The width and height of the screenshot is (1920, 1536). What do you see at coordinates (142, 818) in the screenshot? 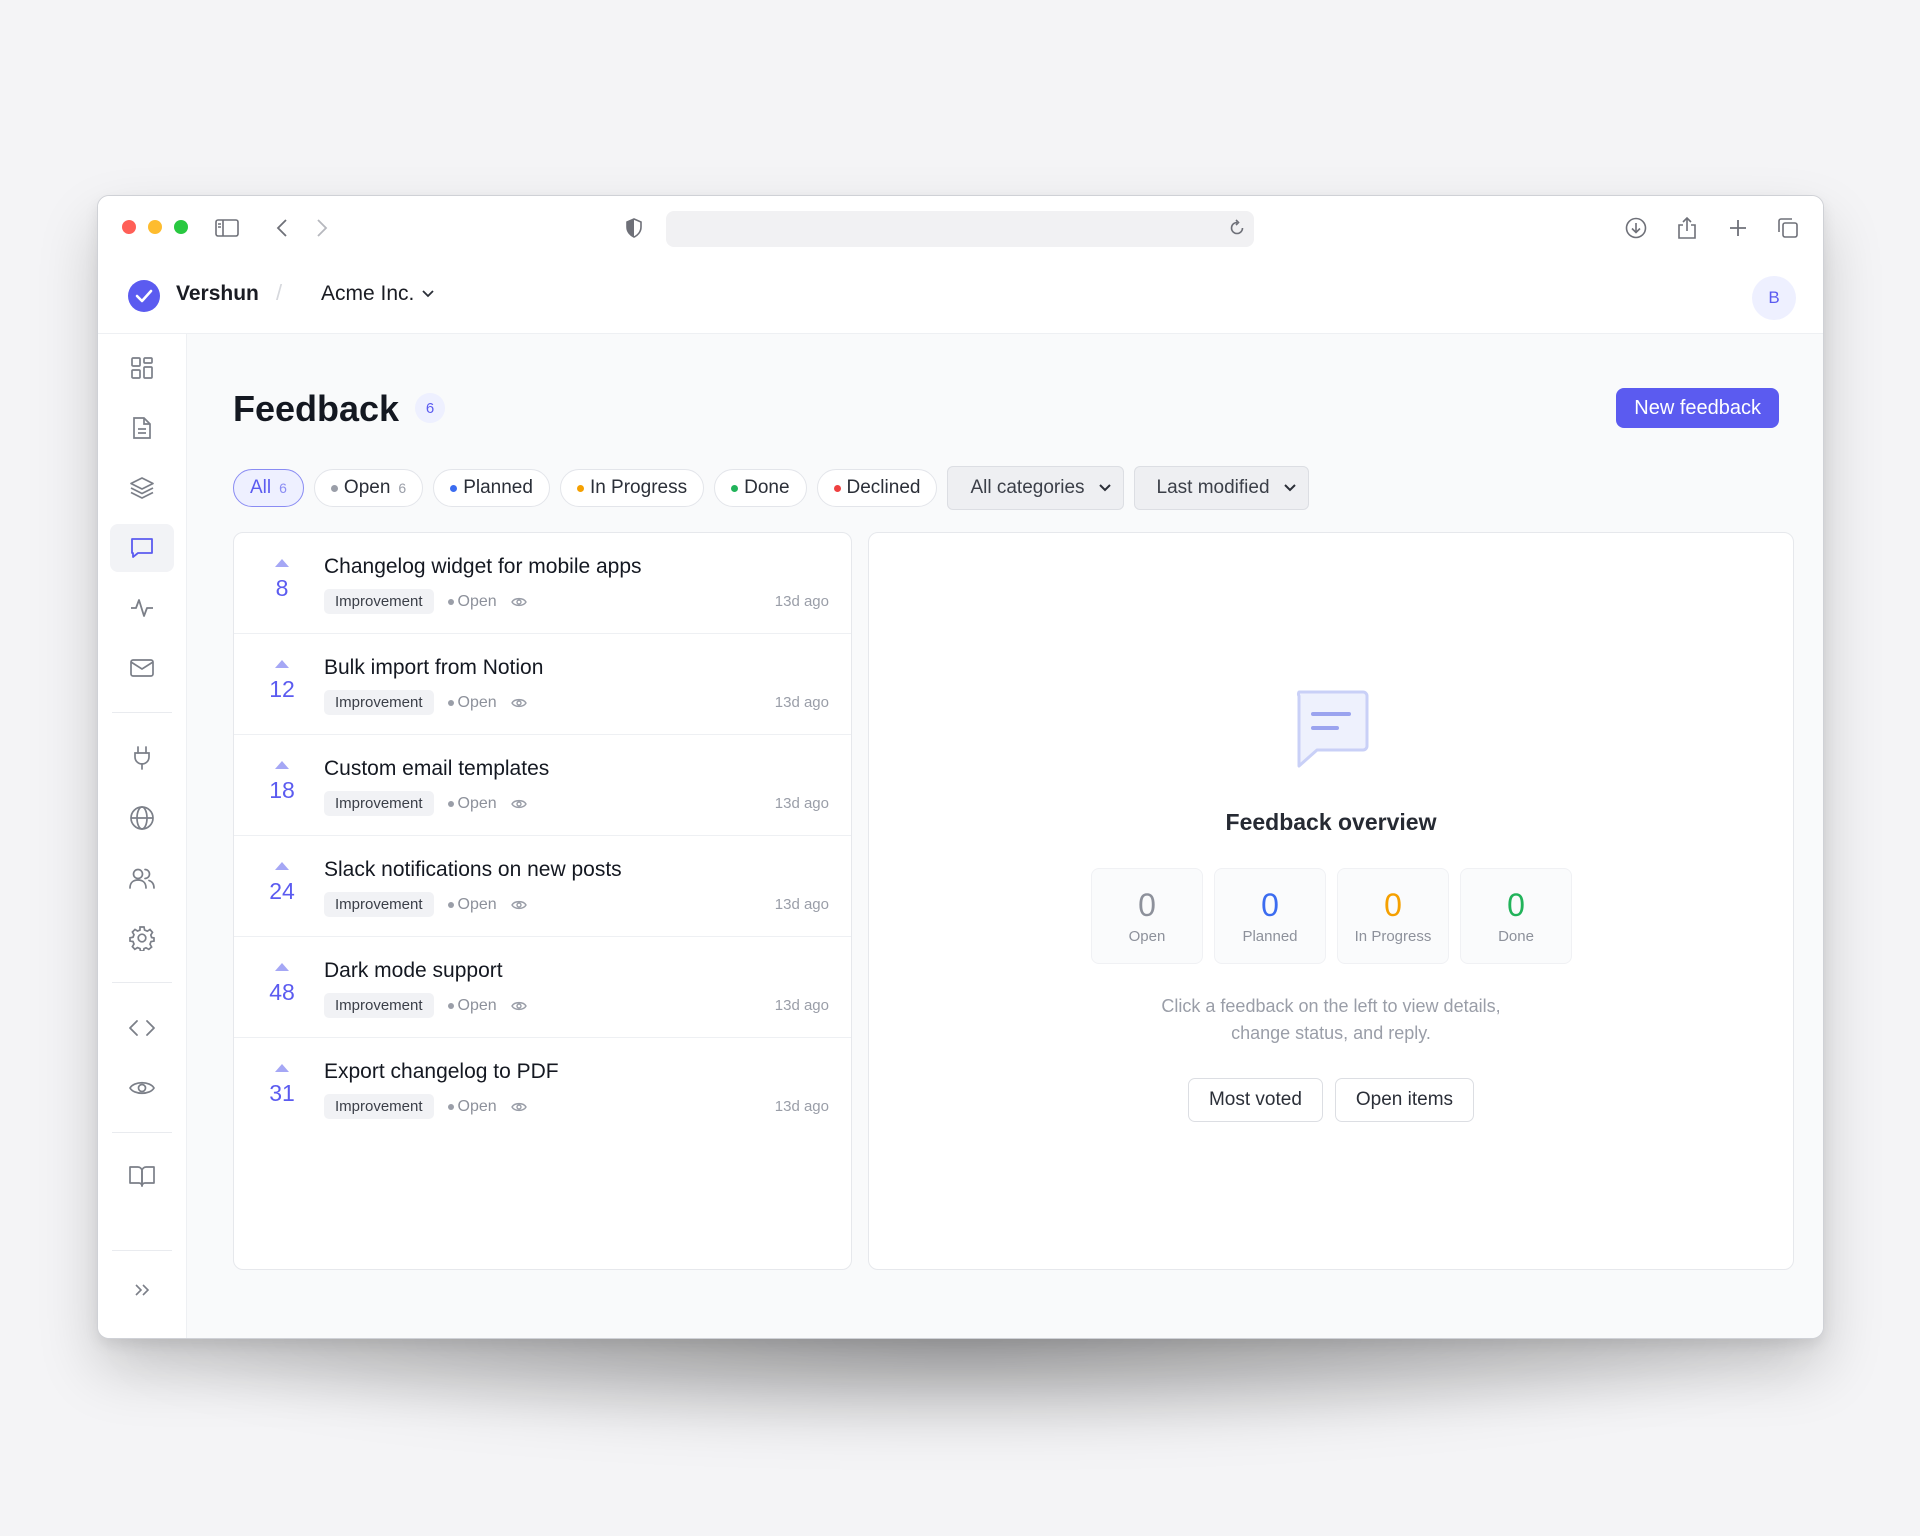
I see `sidebar-item-domains` at bounding box center [142, 818].